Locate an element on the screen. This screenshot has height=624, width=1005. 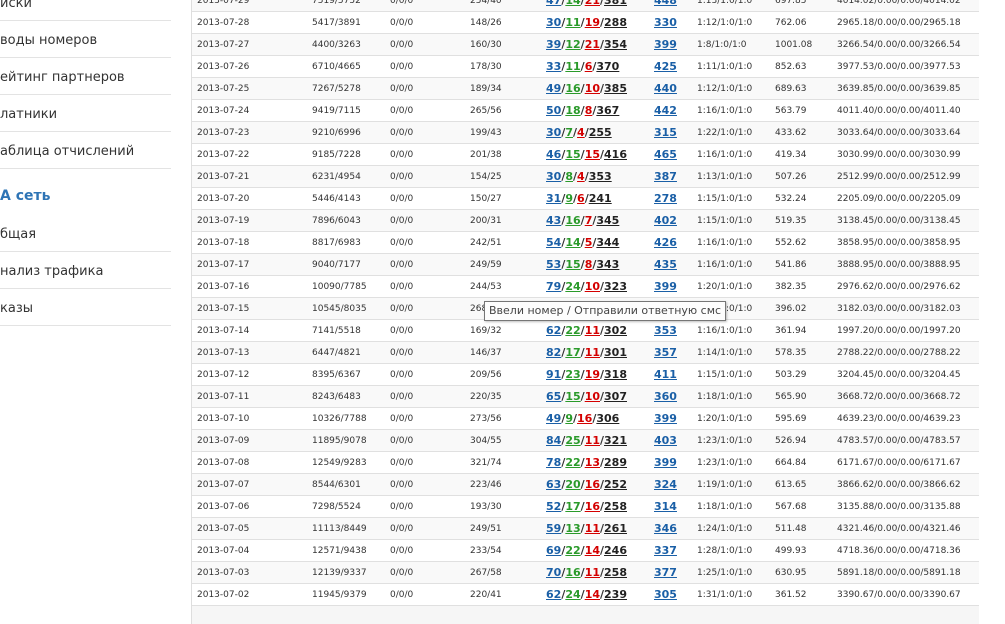
total-link: 278 is located at coordinates (665, 198).